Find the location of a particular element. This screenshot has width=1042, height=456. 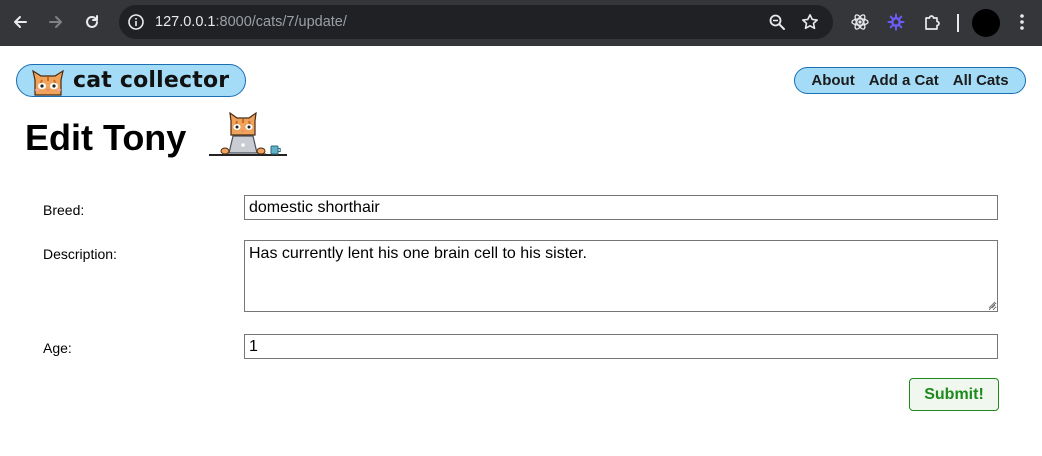

browser-toolbar: 127.0.0.1:8000/cats/7/update/ is located at coordinates (521, 23).